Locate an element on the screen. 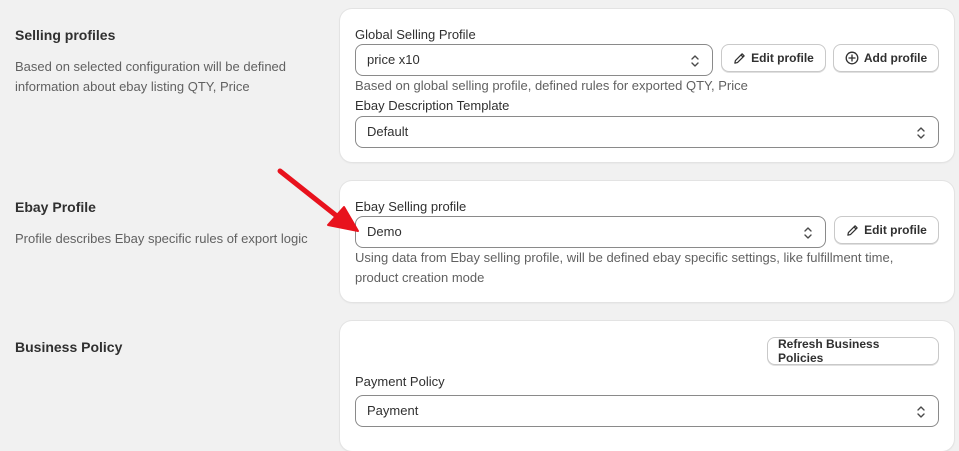  ebay-selling-profile-label: Ebay Selling profile is located at coordinates (411, 206).